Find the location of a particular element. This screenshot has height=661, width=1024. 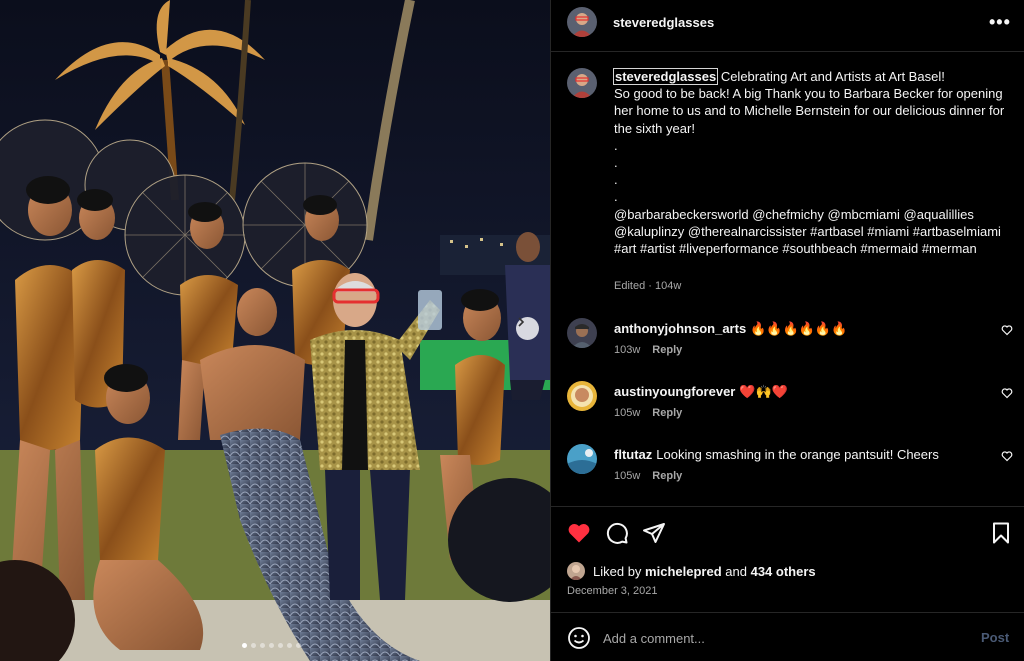

likes-connector: and is located at coordinates (736, 571).